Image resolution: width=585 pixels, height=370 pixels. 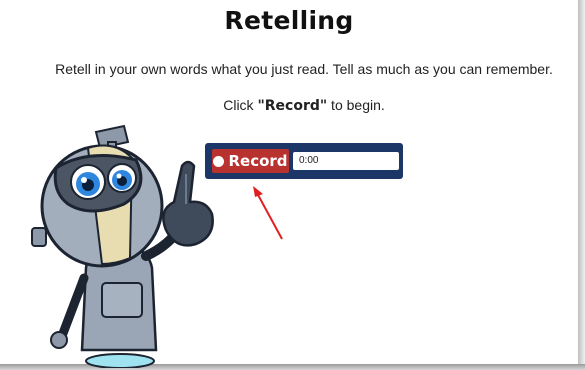 I want to click on recording-timer: 0:00, so click(x=346, y=161).